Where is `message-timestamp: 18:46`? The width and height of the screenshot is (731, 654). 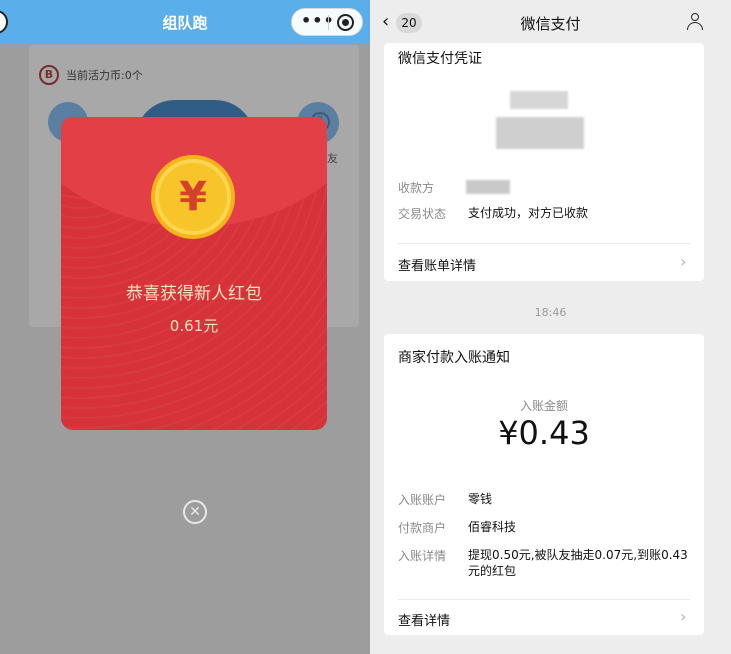 message-timestamp: 18:46 is located at coordinates (550, 312).